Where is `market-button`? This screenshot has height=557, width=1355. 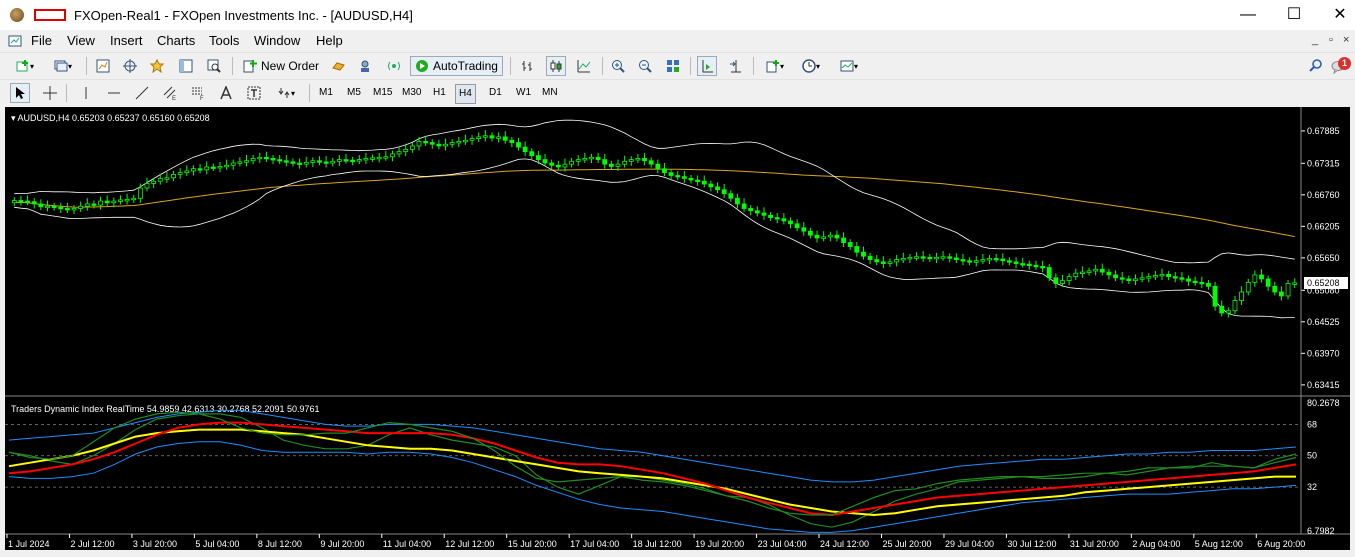 market-button is located at coordinates (394, 66).